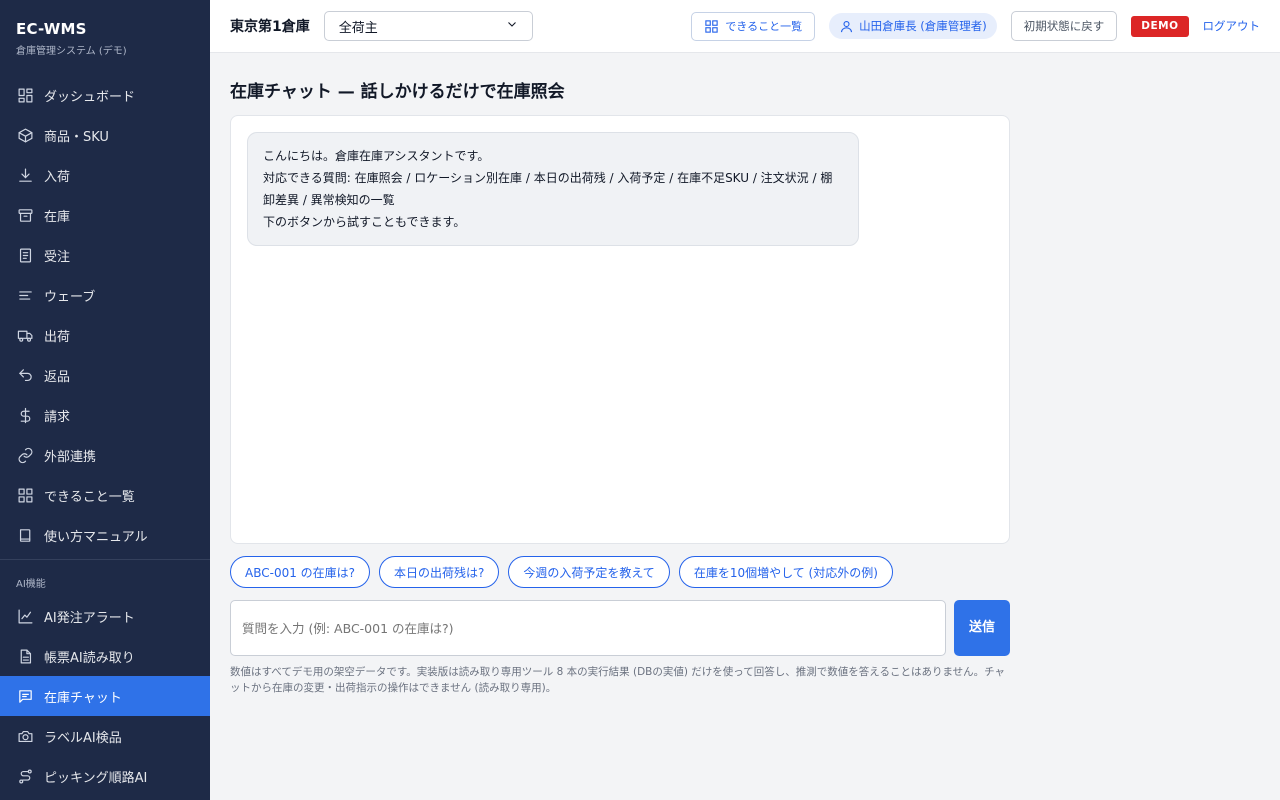 The width and height of the screenshot is (1280, 800). I want to click on logout-link: ログアウト, so click(1232, 26).